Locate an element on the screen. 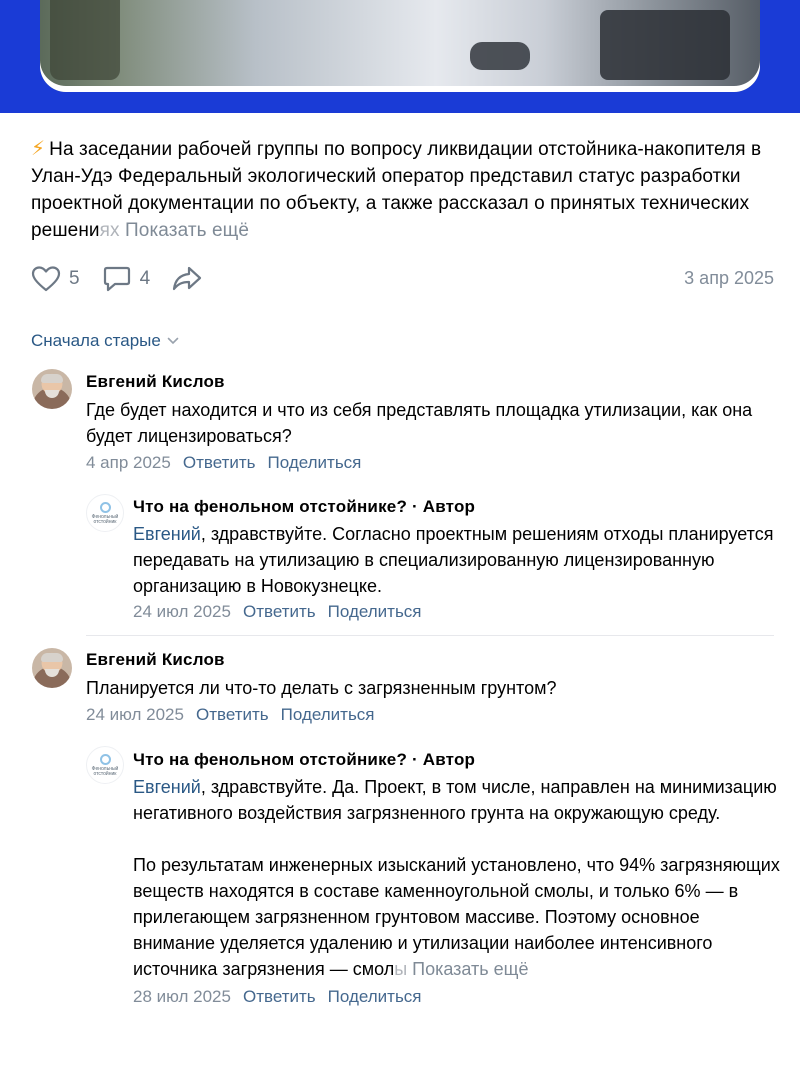 The width and height of the screenshot is (800, 1073). like-count: 5 is located at coordinates (74, 278).